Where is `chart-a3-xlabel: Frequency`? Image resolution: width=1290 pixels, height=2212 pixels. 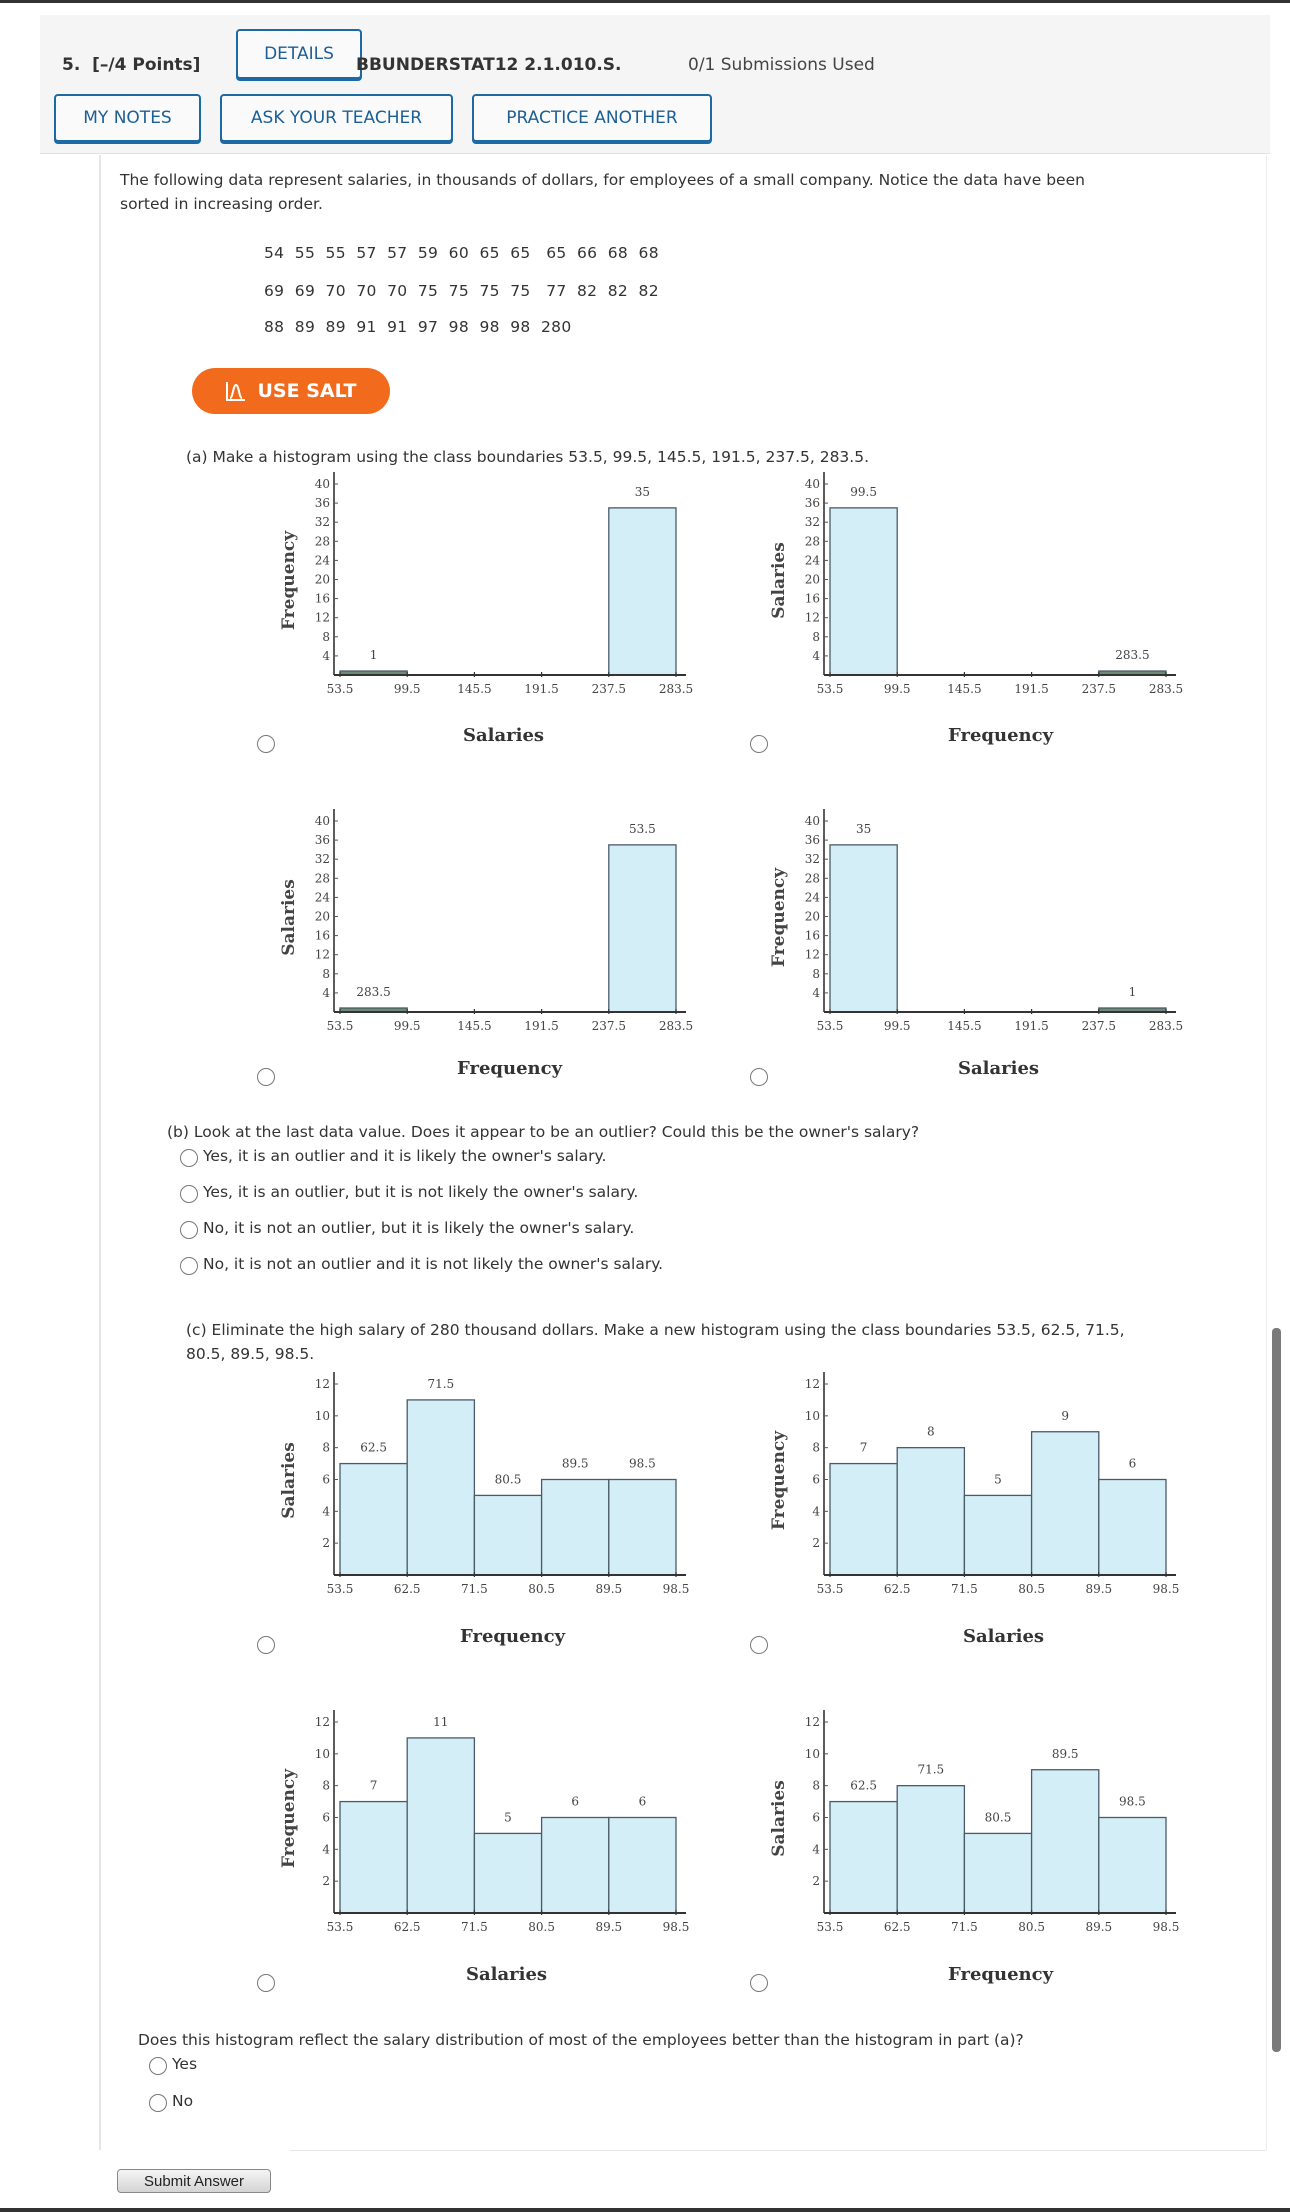 chart-a3-xlabel: Frequency is located at coordinates (510, 1068).